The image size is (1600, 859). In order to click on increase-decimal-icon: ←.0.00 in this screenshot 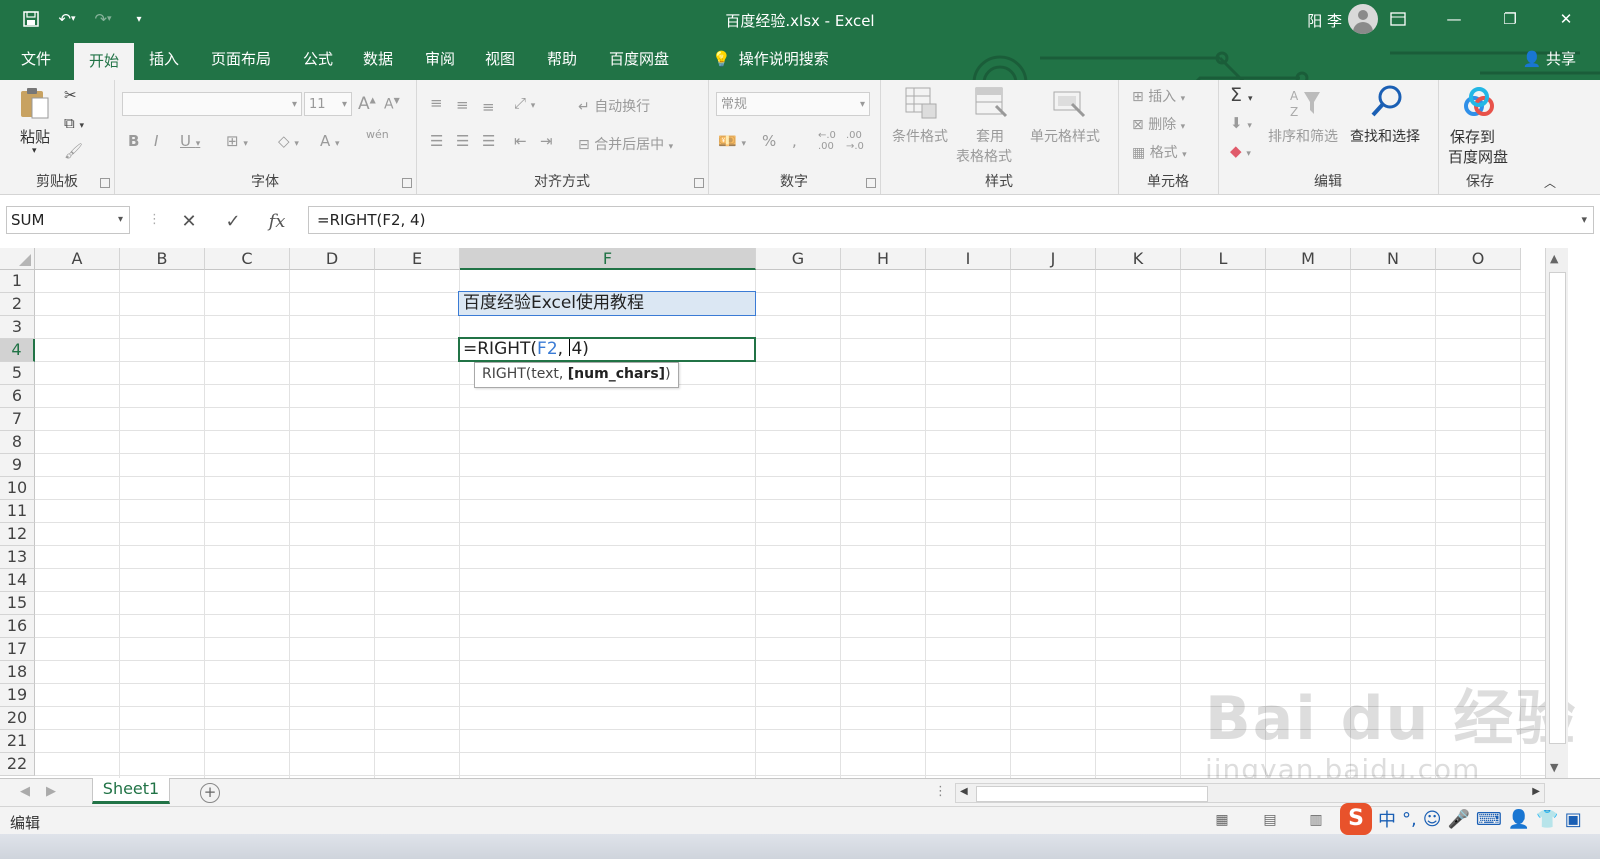, I will do `click(827, 141)`.